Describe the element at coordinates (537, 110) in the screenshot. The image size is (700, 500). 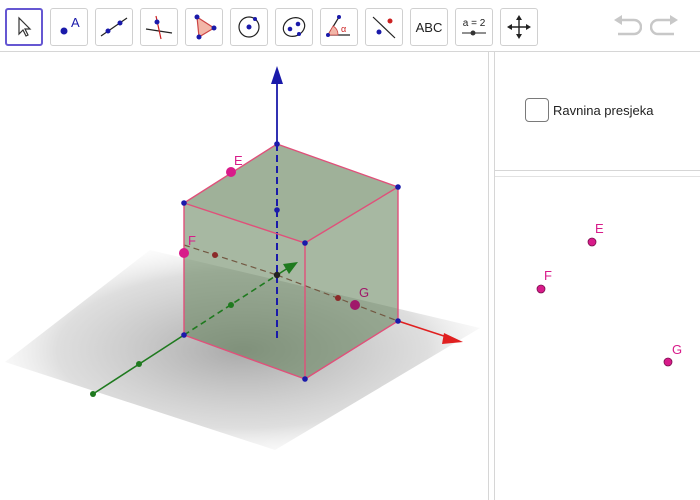
I see `section-plane-checkbox` at that location.